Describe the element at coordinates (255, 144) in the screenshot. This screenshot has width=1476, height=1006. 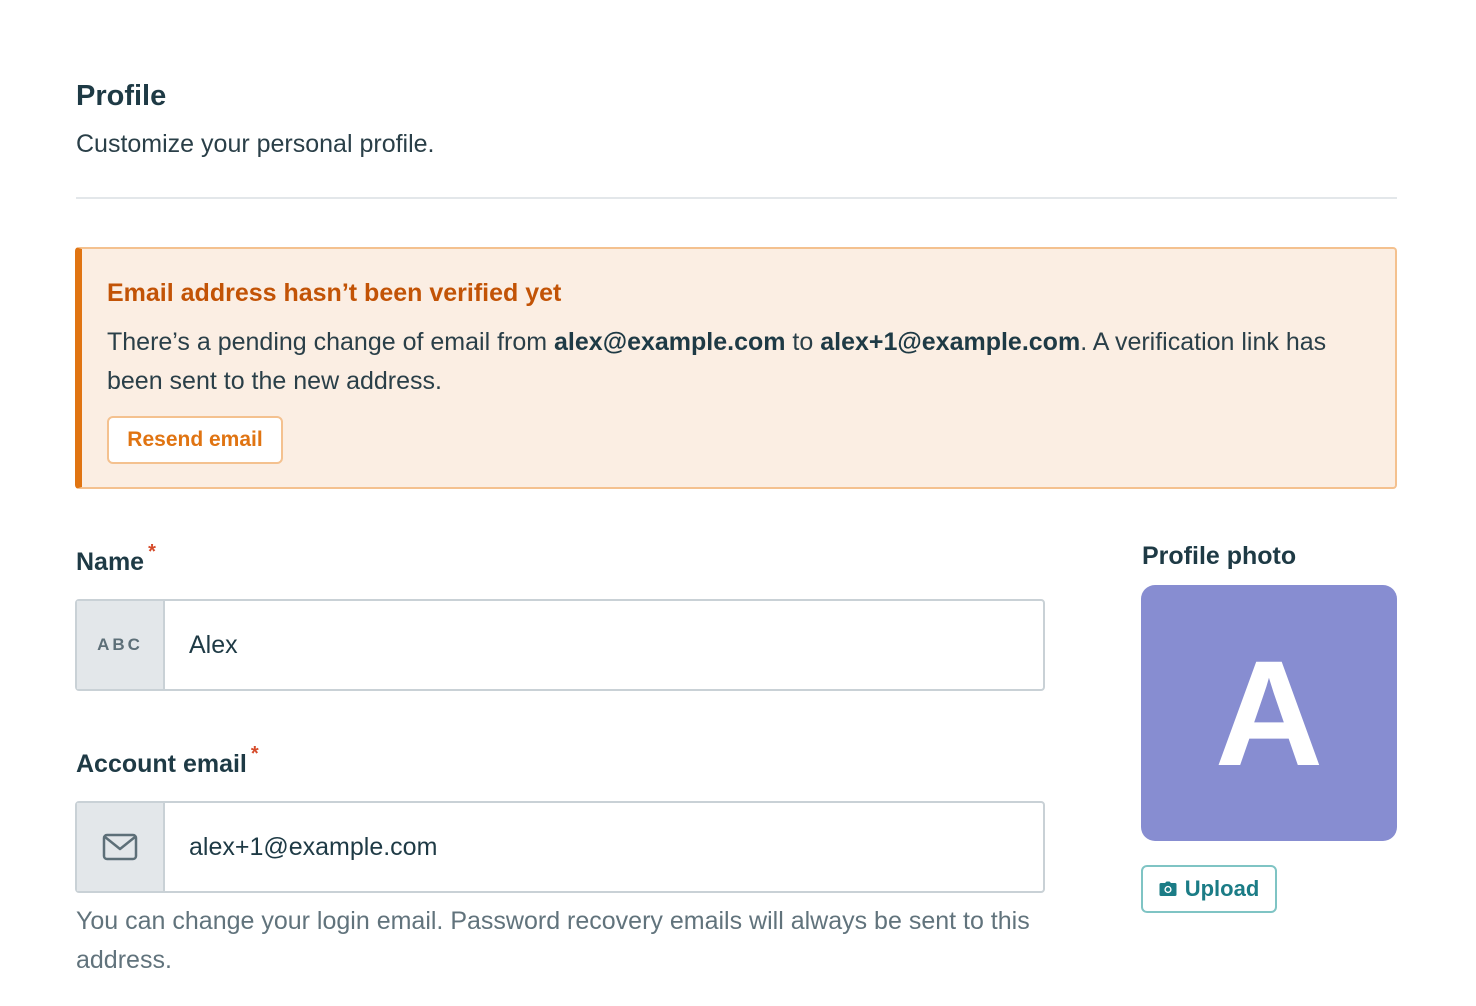
I see `page-subtitle: Customize your personal profile.` at that location.